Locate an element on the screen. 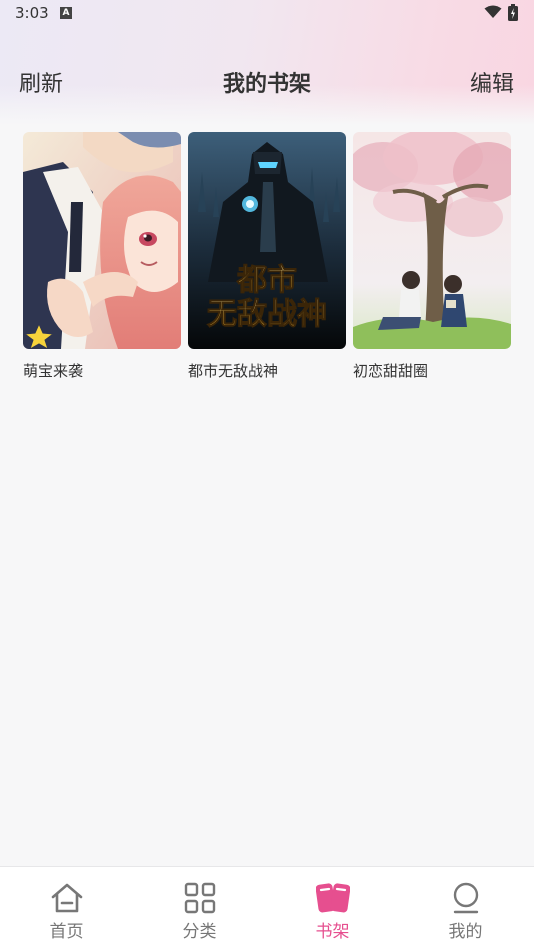  book-item: 初恋甜甜圈 is located at coordinates (432, 256).